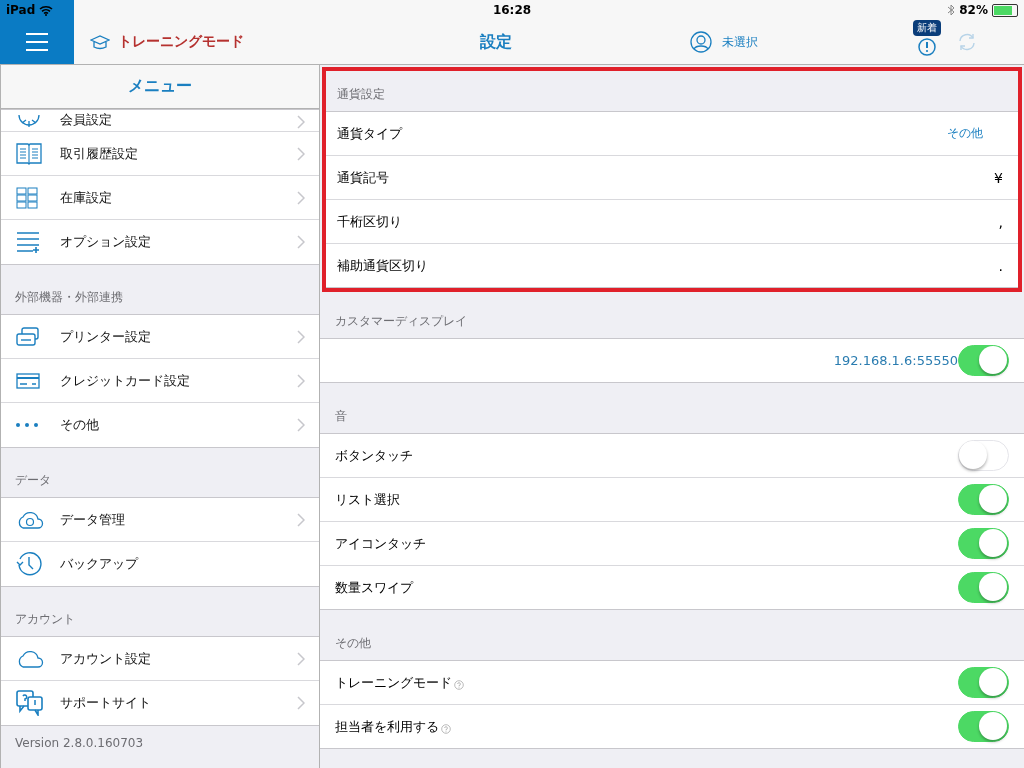 The height and width of the screenshot is (768, 1024). What do you see at coordinates (367, 499) in the screenshot?
I see `setting-label: リスト選択` at bounding box center [367, 499].